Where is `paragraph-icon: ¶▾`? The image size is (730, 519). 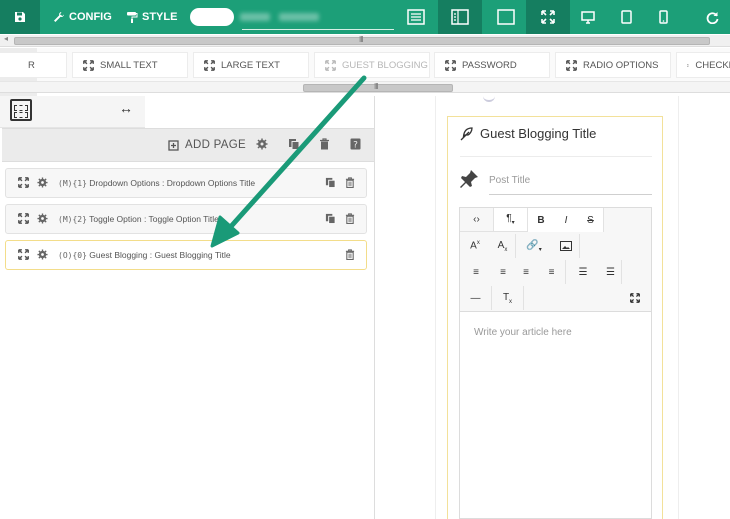
paragraph-icon: ¶▾ is located at coordinates (510, 219).